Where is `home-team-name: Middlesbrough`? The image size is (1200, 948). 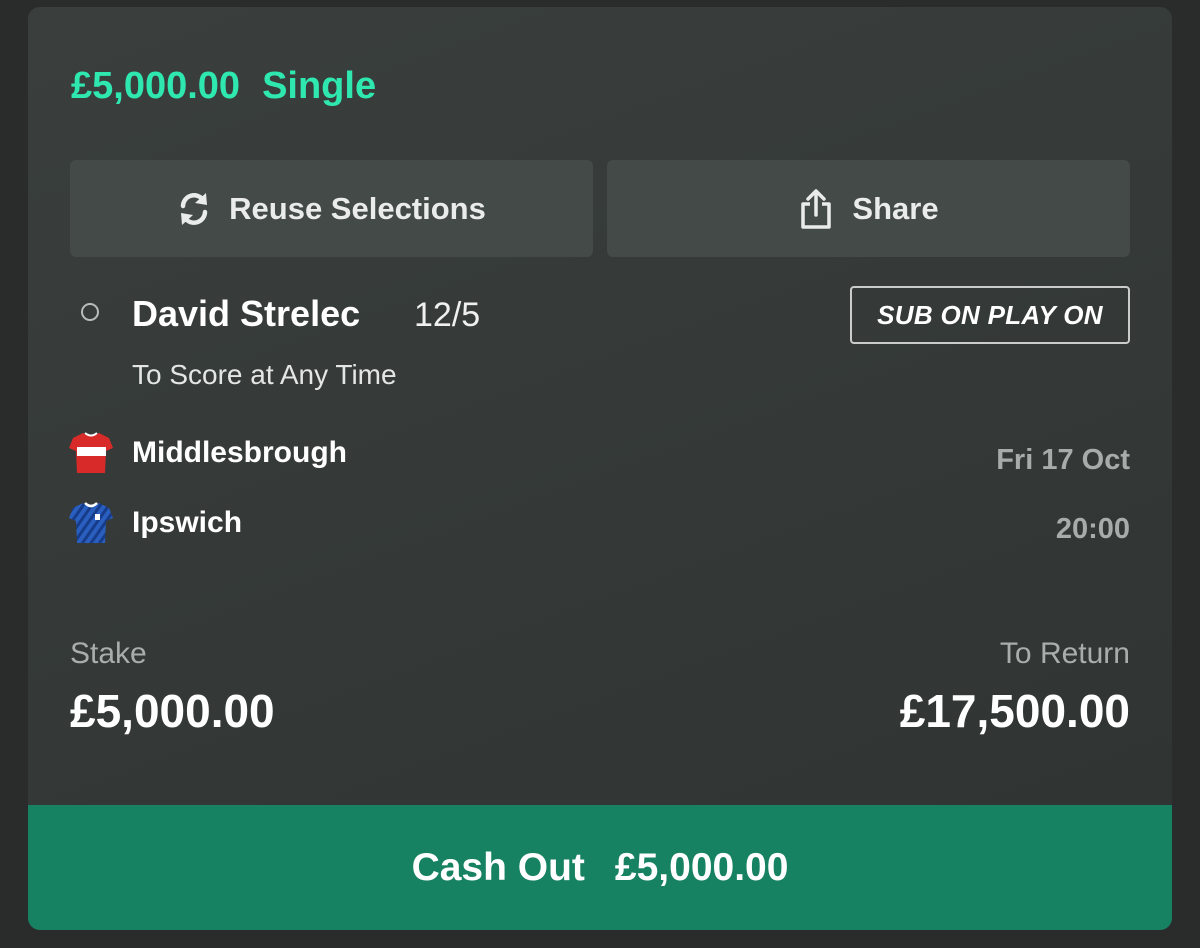
home-team-name: Middlesbrough is located at coordinates (239, 452).